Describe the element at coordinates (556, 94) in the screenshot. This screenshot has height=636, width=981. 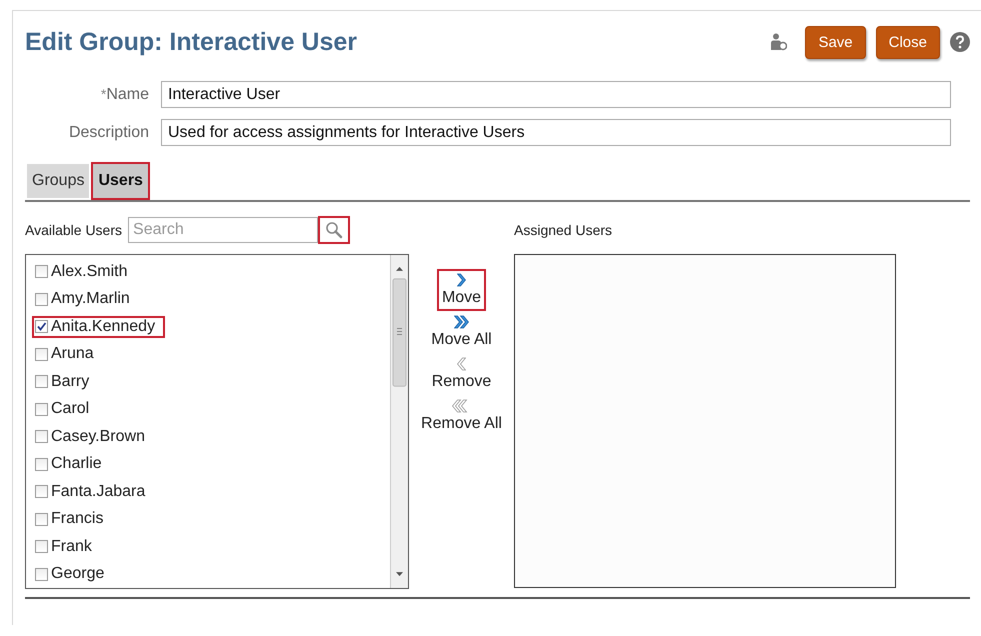
I see `text-field: Interactive User` at that location.